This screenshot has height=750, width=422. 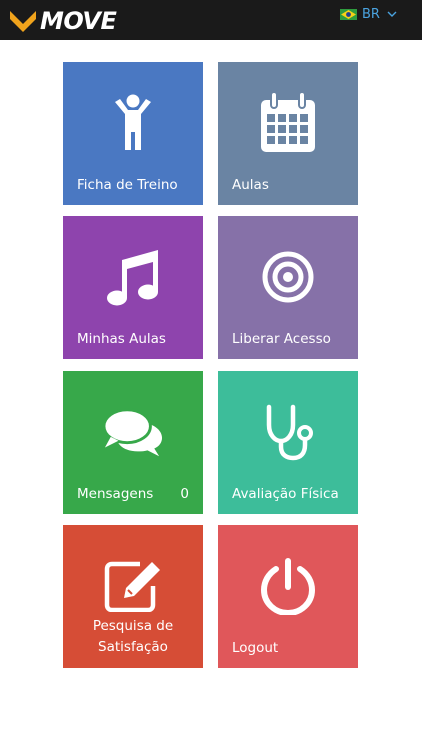 What do you see at coordinates (392, 14) in the screenshot?
I see `chevron-down-icon` at bounding box center [392, 14].